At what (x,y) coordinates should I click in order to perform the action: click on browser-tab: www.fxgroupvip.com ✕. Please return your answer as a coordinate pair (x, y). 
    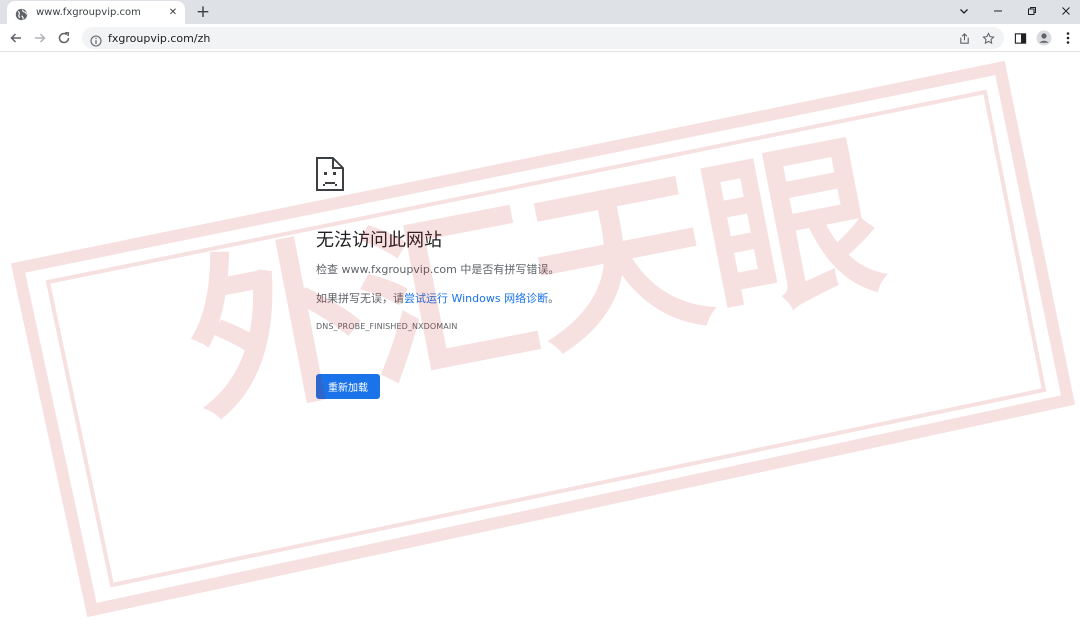
    Looking at the image, I should click on (96, 12).